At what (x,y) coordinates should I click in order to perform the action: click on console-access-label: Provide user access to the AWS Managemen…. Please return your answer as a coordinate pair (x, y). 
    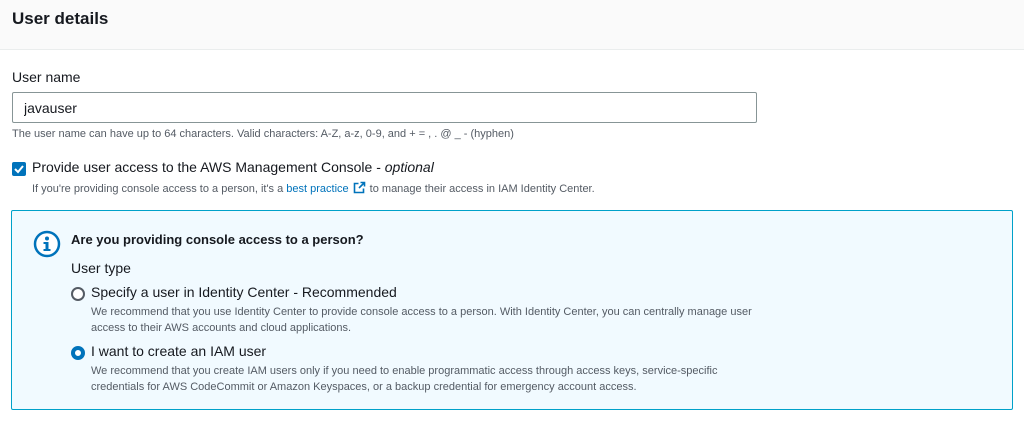
    Looking at the image, I should click on (233, 167).